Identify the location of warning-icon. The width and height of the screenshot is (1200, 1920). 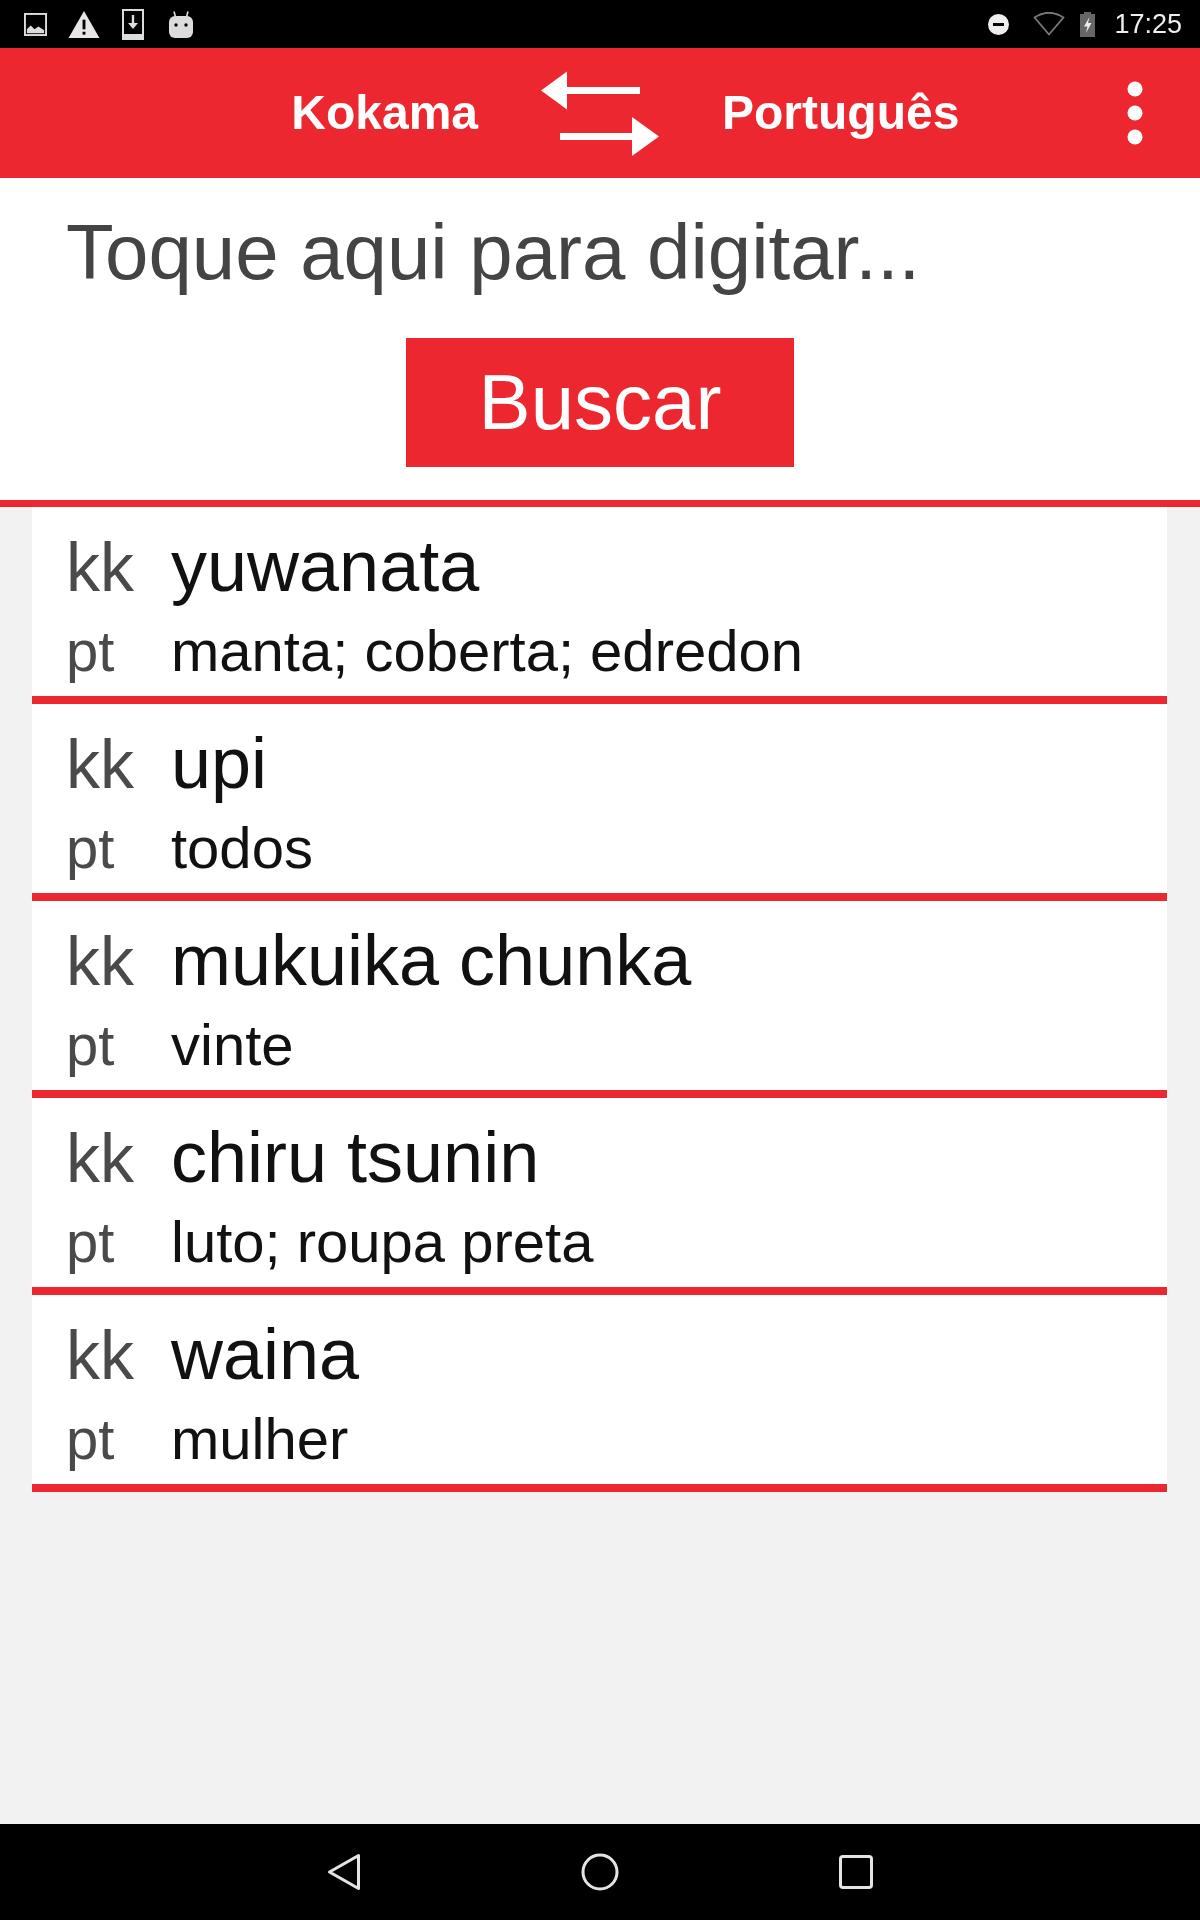
(84, 24).